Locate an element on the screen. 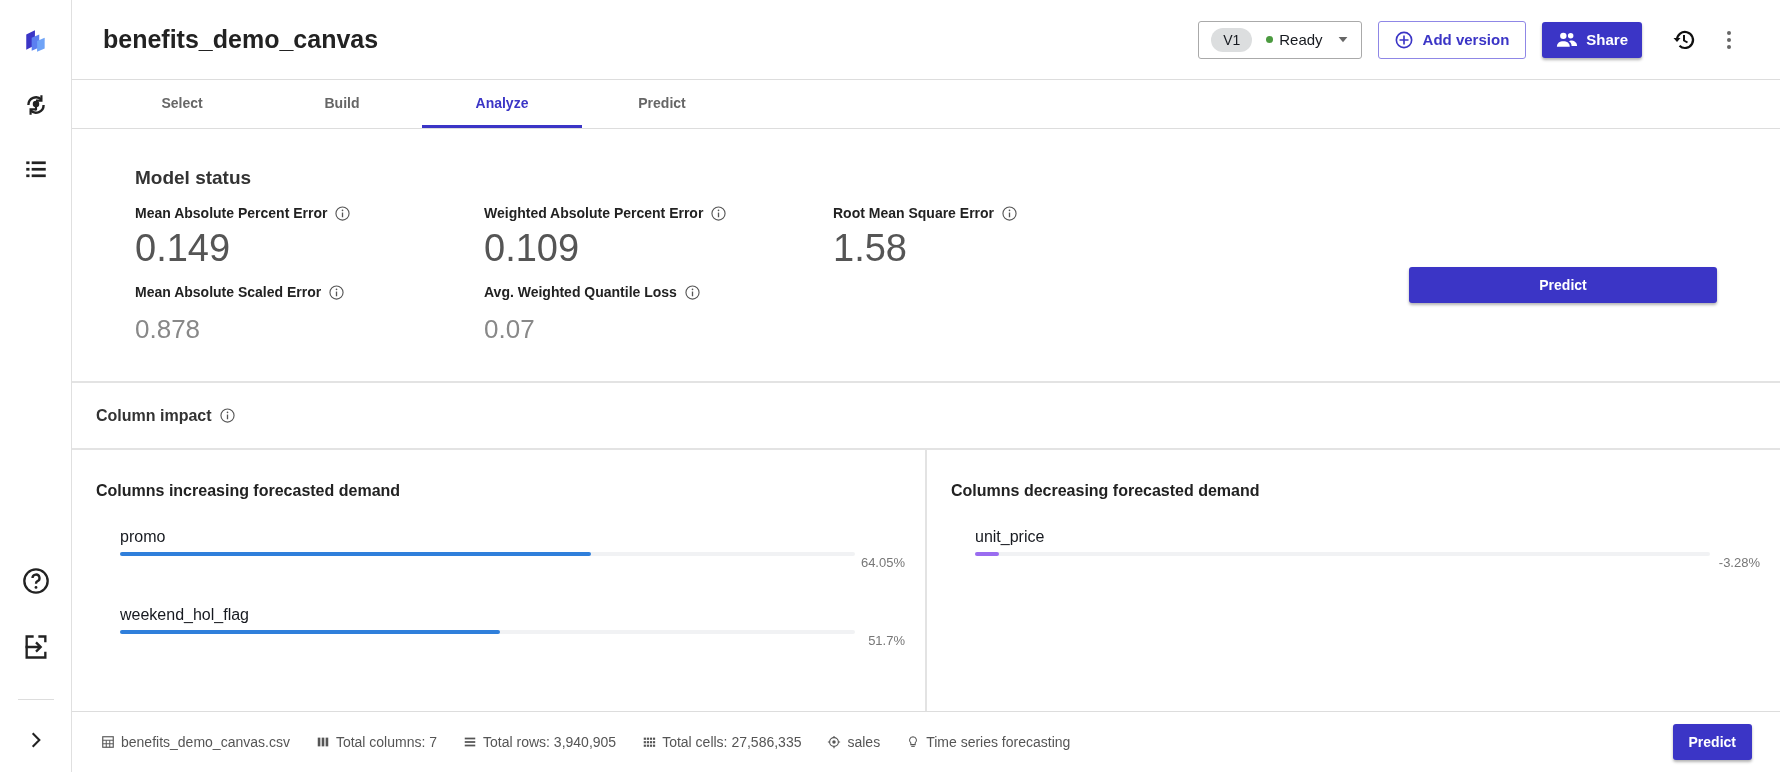 The width and height of the screenshot is (1780, 772). impact-percent: -3.28% is located at coordinates (1738, 562).